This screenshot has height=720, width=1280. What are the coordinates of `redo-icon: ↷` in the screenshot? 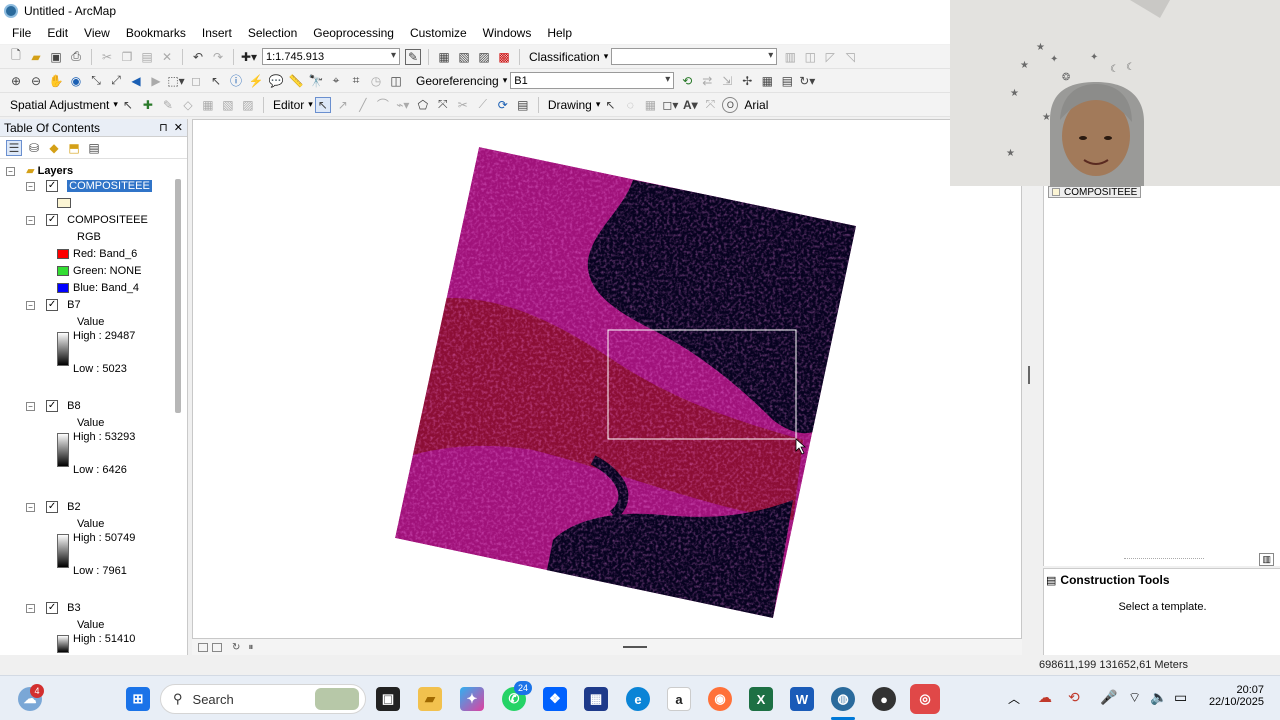 It's located at (218, 57).